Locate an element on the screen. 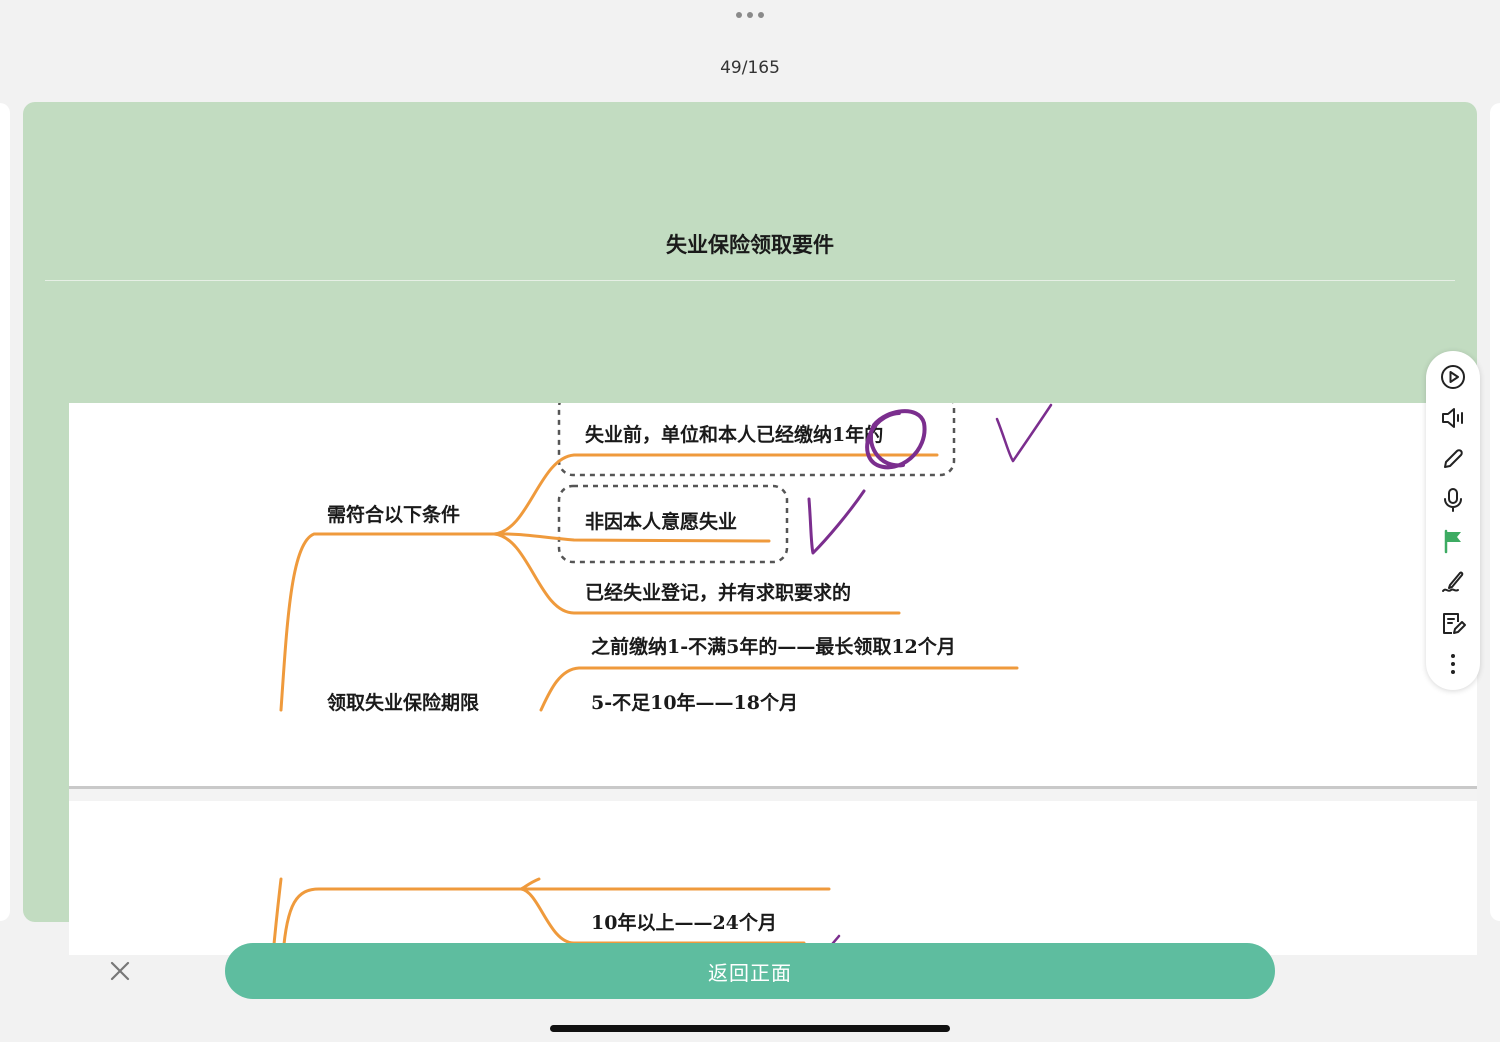  speaker-icon is located at coordinates (1453, 418).